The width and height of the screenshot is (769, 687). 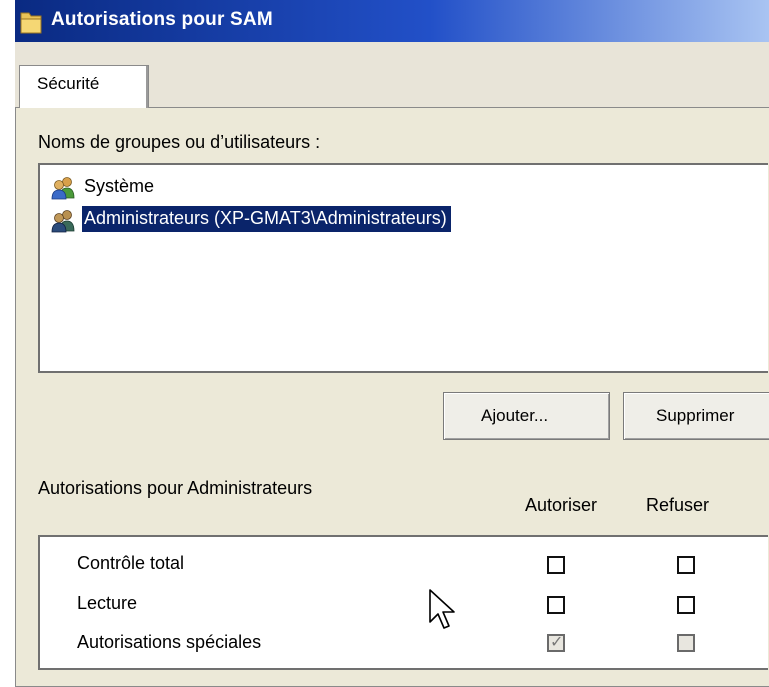 What do you see at coordinates (686, 605) in the screenshot?
I see `deny-checkbox-read` at bounding box center [686, 605].